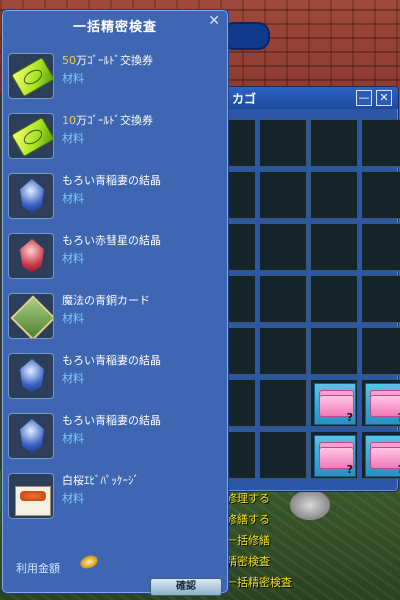 The width and height of the screenshot is (400, 600). What do you see at coordinates (115, 77) in the screenshot?
I see `list-item: 50万ｺﾞｰﾙﾄﾞ交換券 材料` at bounding box center [115, 77].